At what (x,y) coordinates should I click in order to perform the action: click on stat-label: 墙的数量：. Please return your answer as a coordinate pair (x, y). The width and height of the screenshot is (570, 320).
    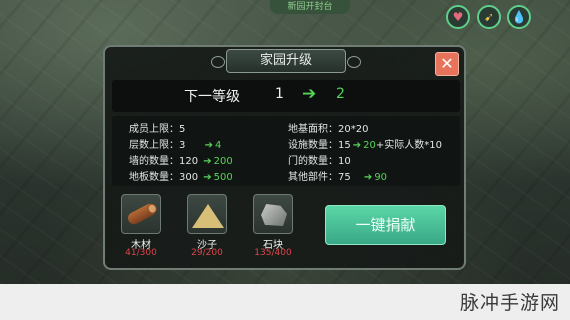
    Looking at the image, I should click on (154, 161).